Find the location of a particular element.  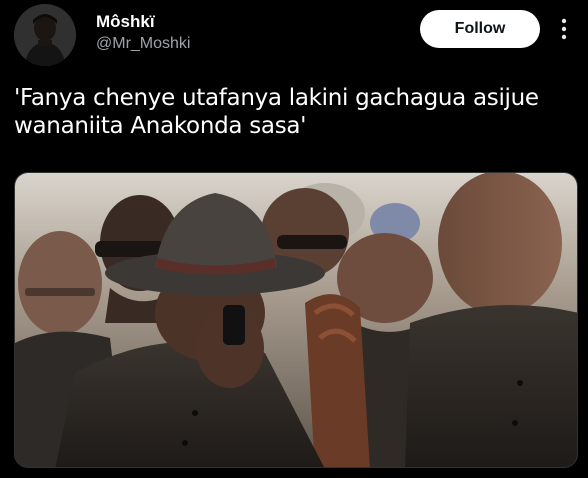

author-display-name: Môshkï is located at coordinates (125, 22).